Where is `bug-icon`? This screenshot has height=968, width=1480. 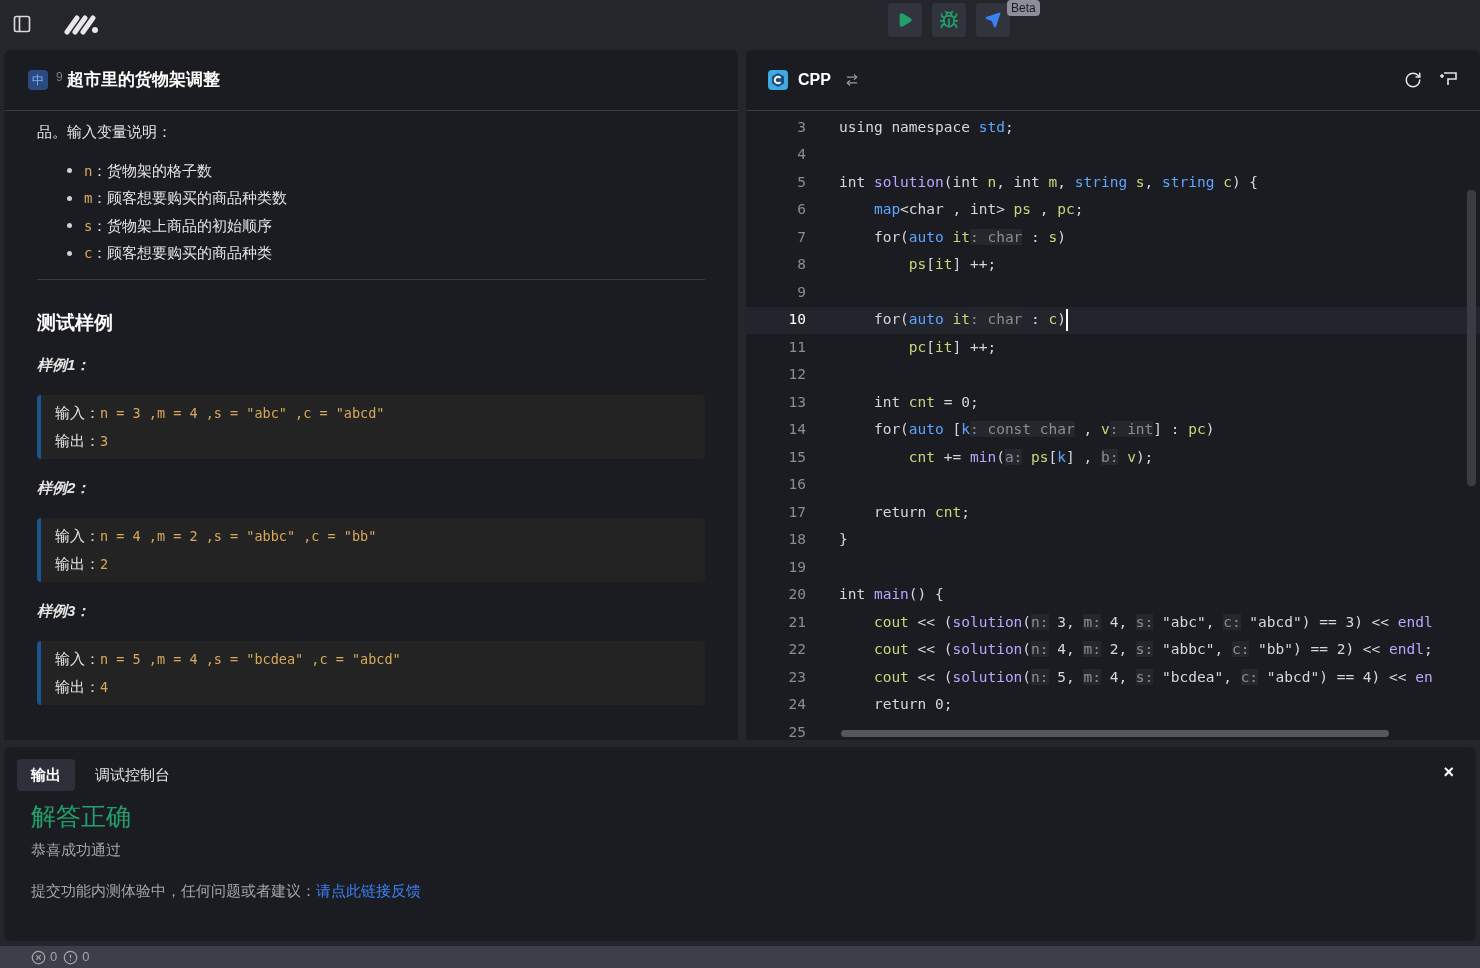 bug-icon is located at coordinates (949, 20).